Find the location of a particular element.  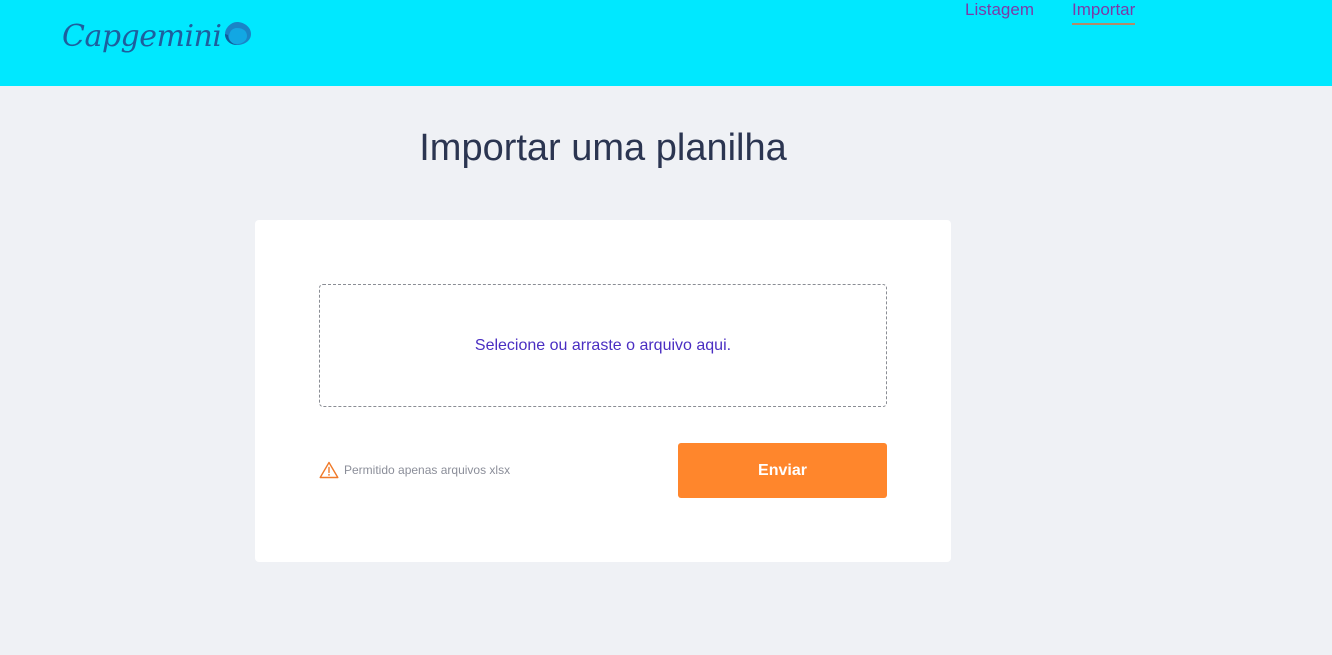

nav-link-listagem: Listagem is located at coordinates (999, 11).